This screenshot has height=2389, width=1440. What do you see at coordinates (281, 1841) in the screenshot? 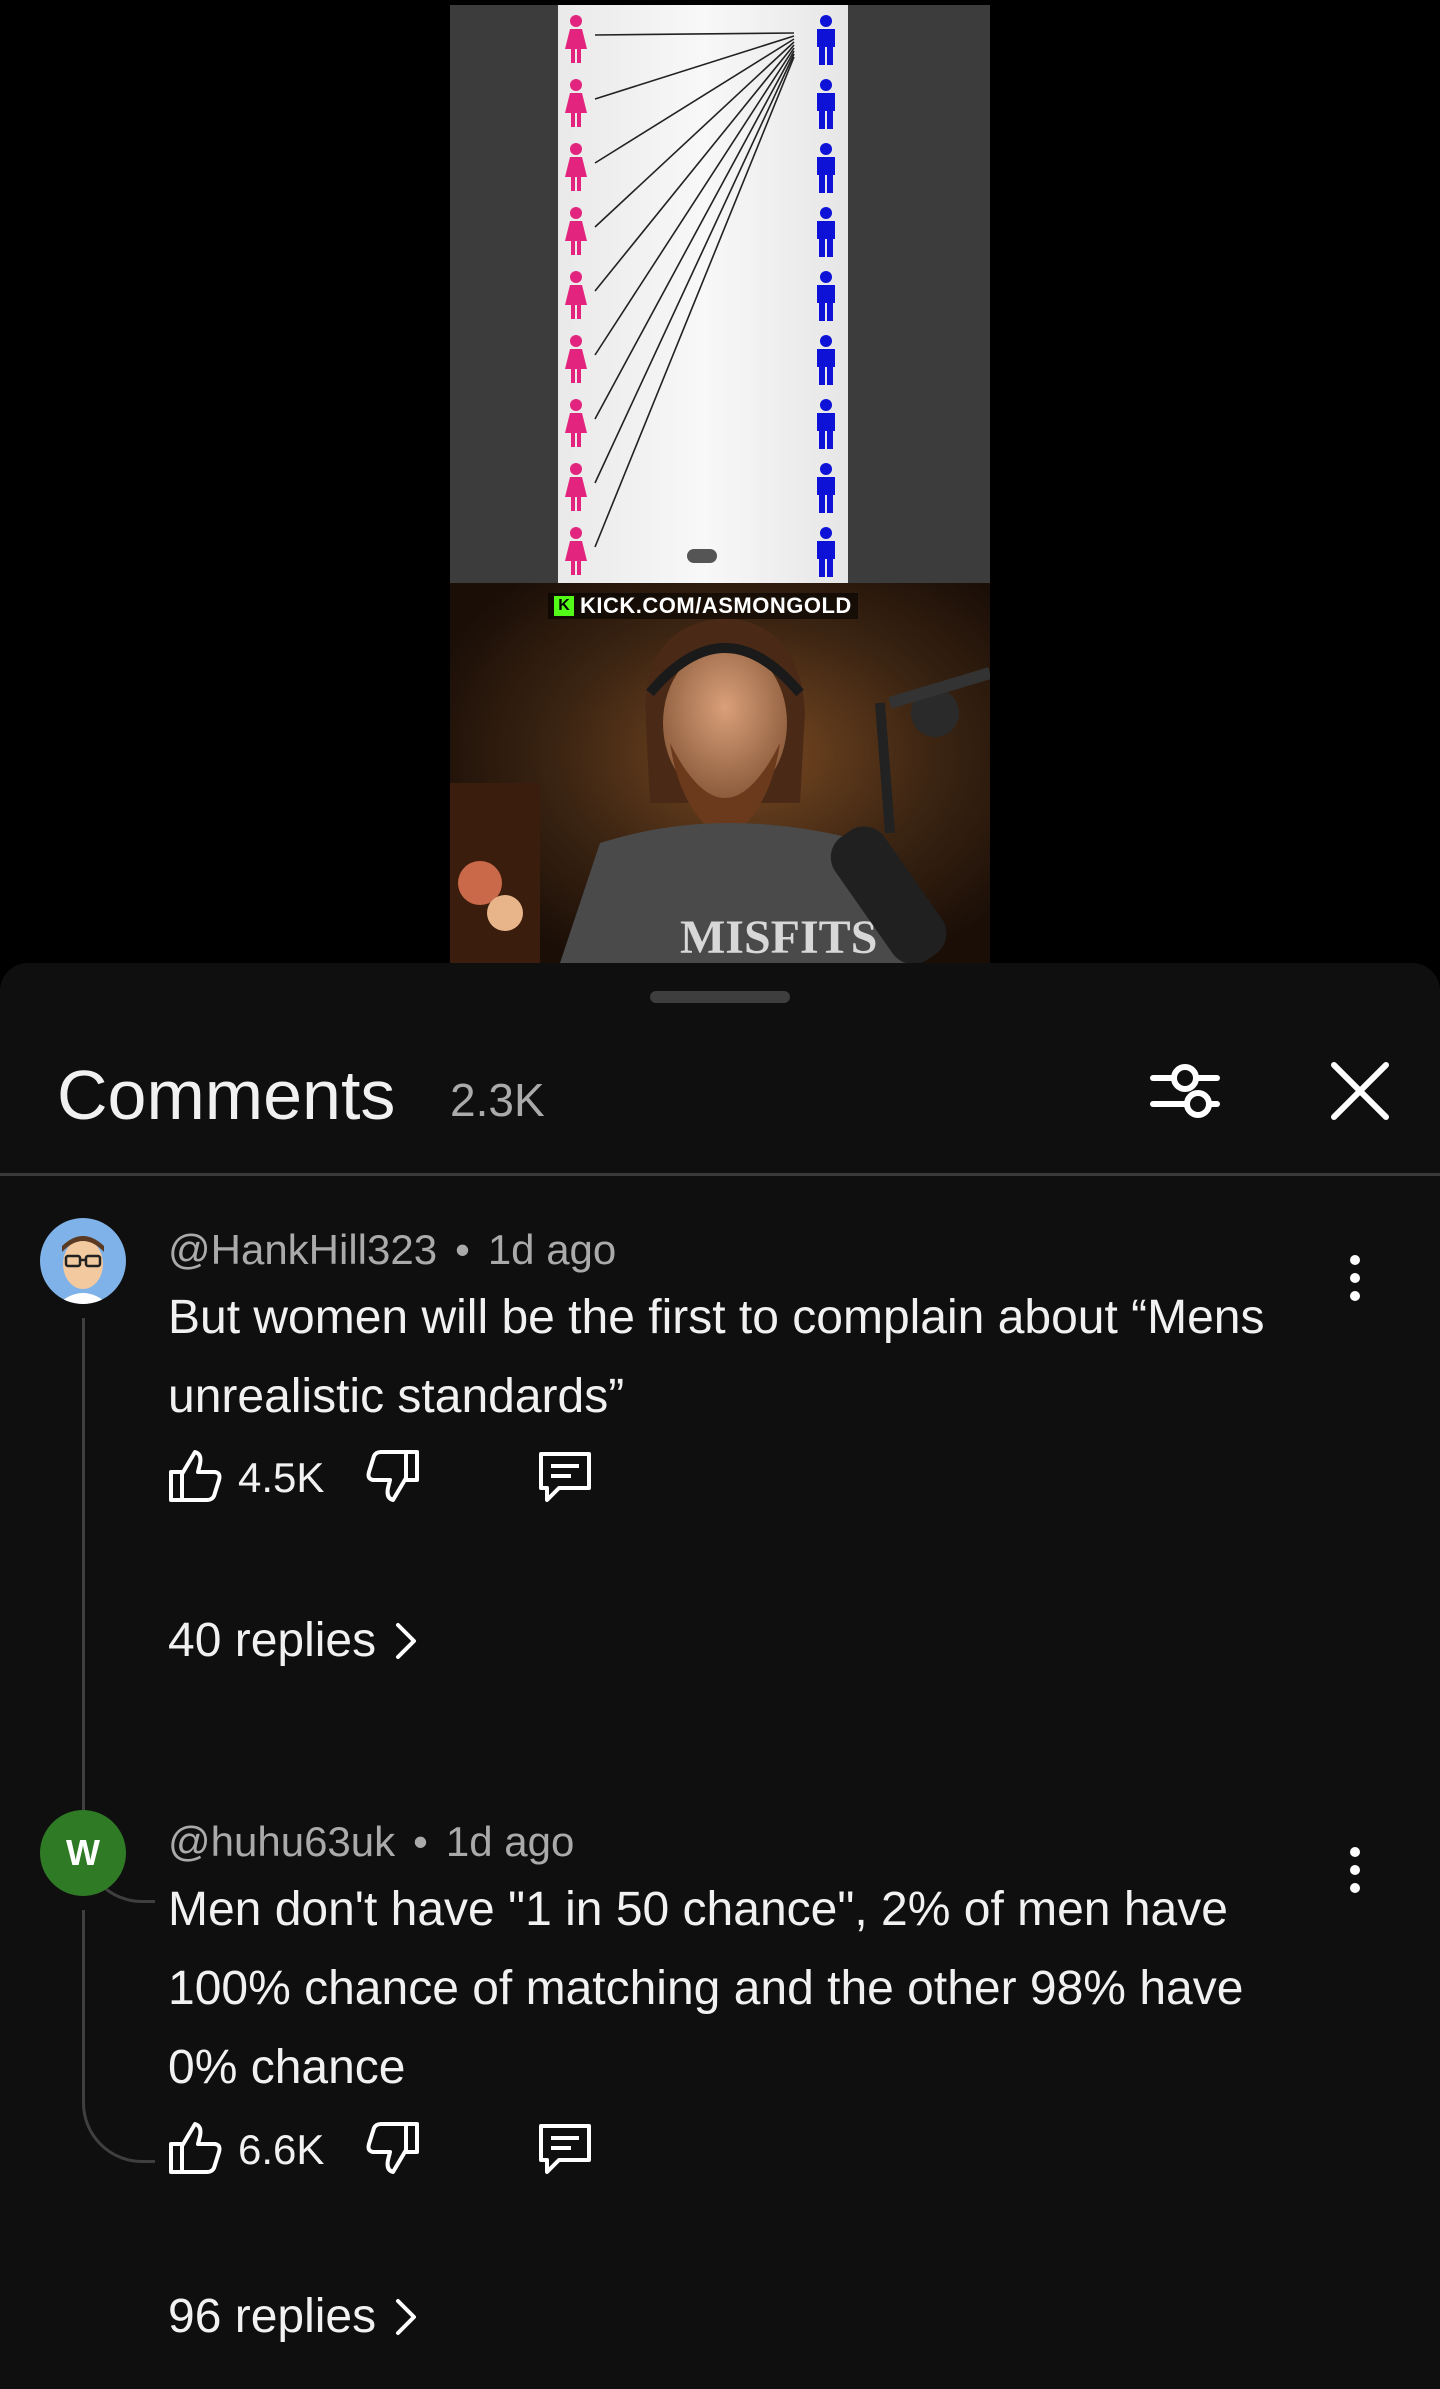
I see `comment-author: @huhu63uk` at bounding box center [281, 1841].